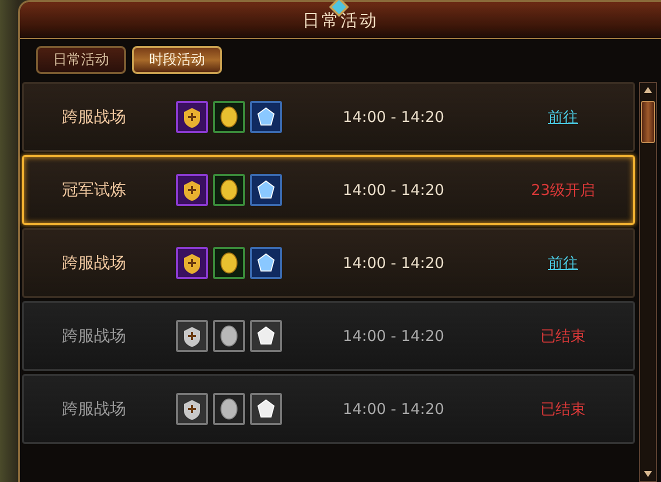 The height and width of the screenshot is (482, 661). What do you see at coordinates (340, 21) in the screenshot?
I see `window-title: 日常活动` at bounding box center [340, 21].